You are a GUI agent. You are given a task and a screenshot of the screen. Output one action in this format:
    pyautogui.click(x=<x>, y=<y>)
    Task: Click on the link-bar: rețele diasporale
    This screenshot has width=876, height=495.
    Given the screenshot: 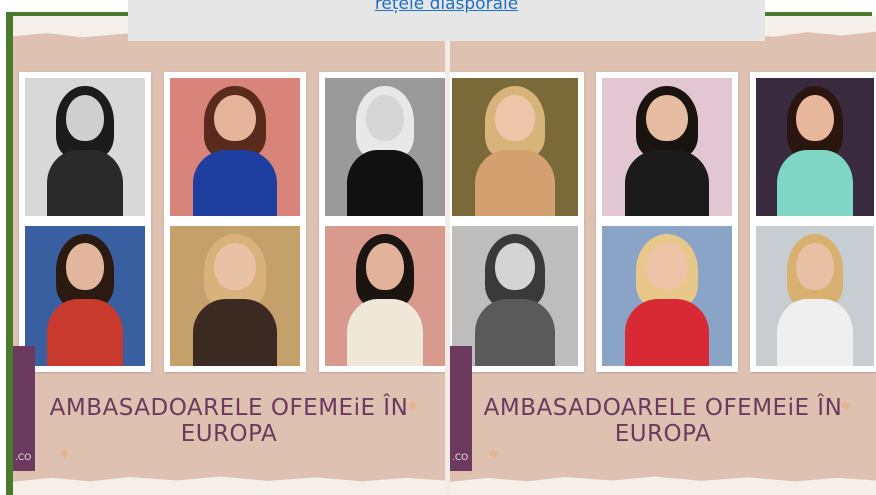 What is the action you would take?
    pyautogui.click(x=446, y=20)
    